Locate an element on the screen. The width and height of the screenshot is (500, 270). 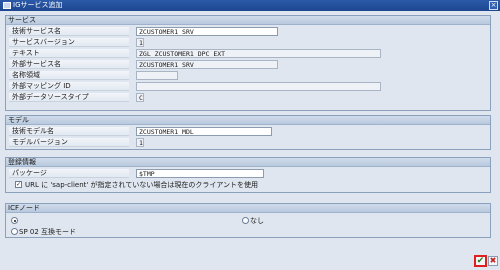
icf-node-group-header: ICFノード is located at coordinates (248, 208).